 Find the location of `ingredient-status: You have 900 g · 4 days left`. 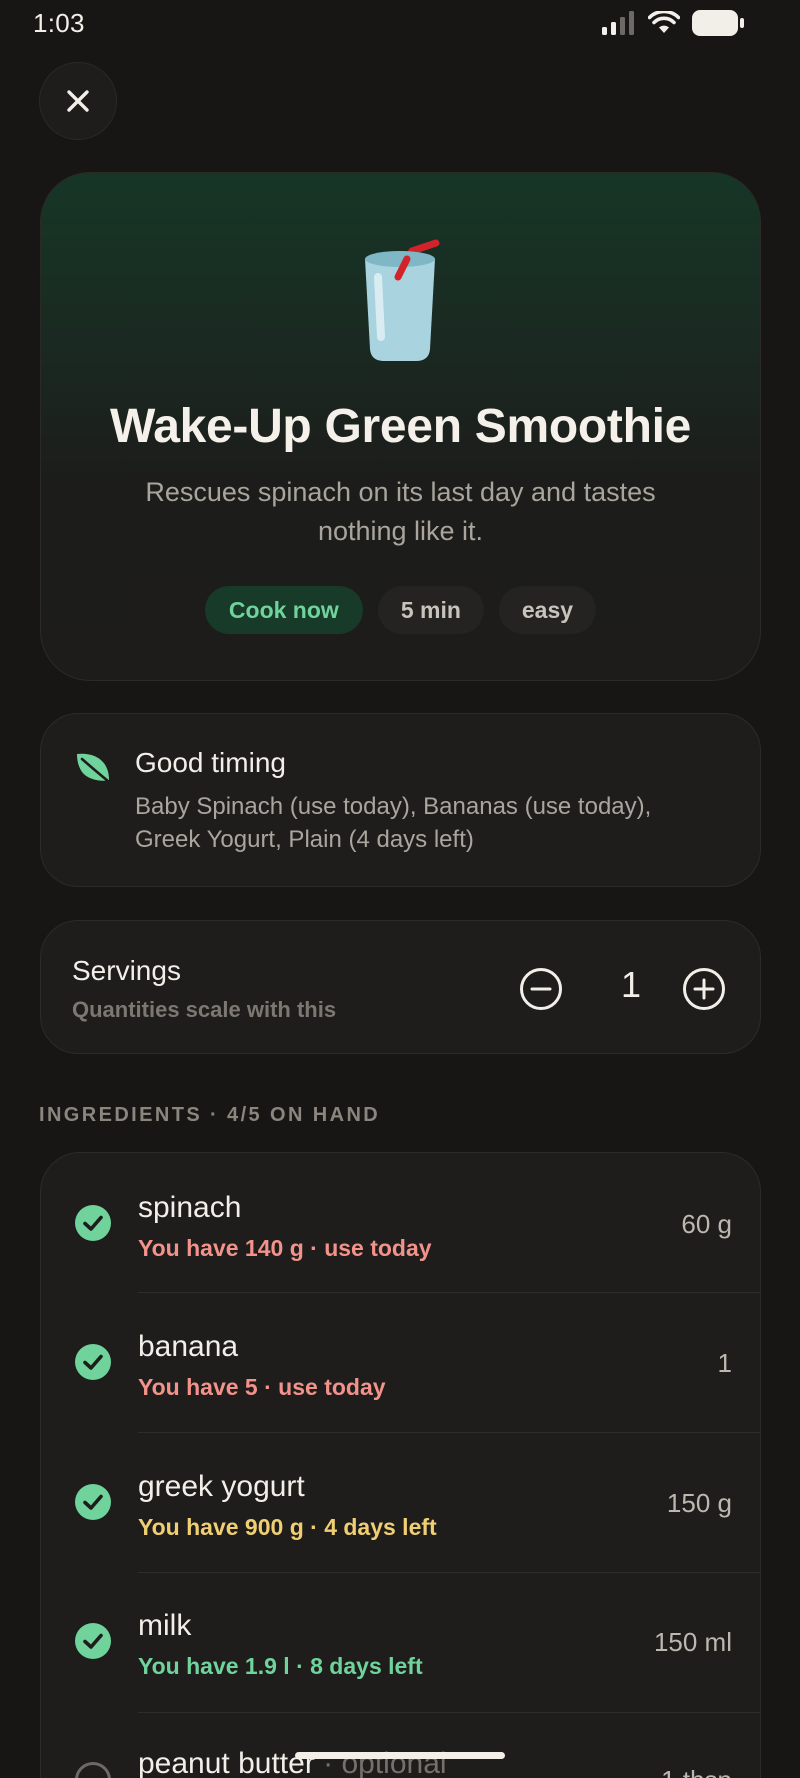

ingredient-status: You have 900 g · 4 days left is located at coordinates (287, 1527).